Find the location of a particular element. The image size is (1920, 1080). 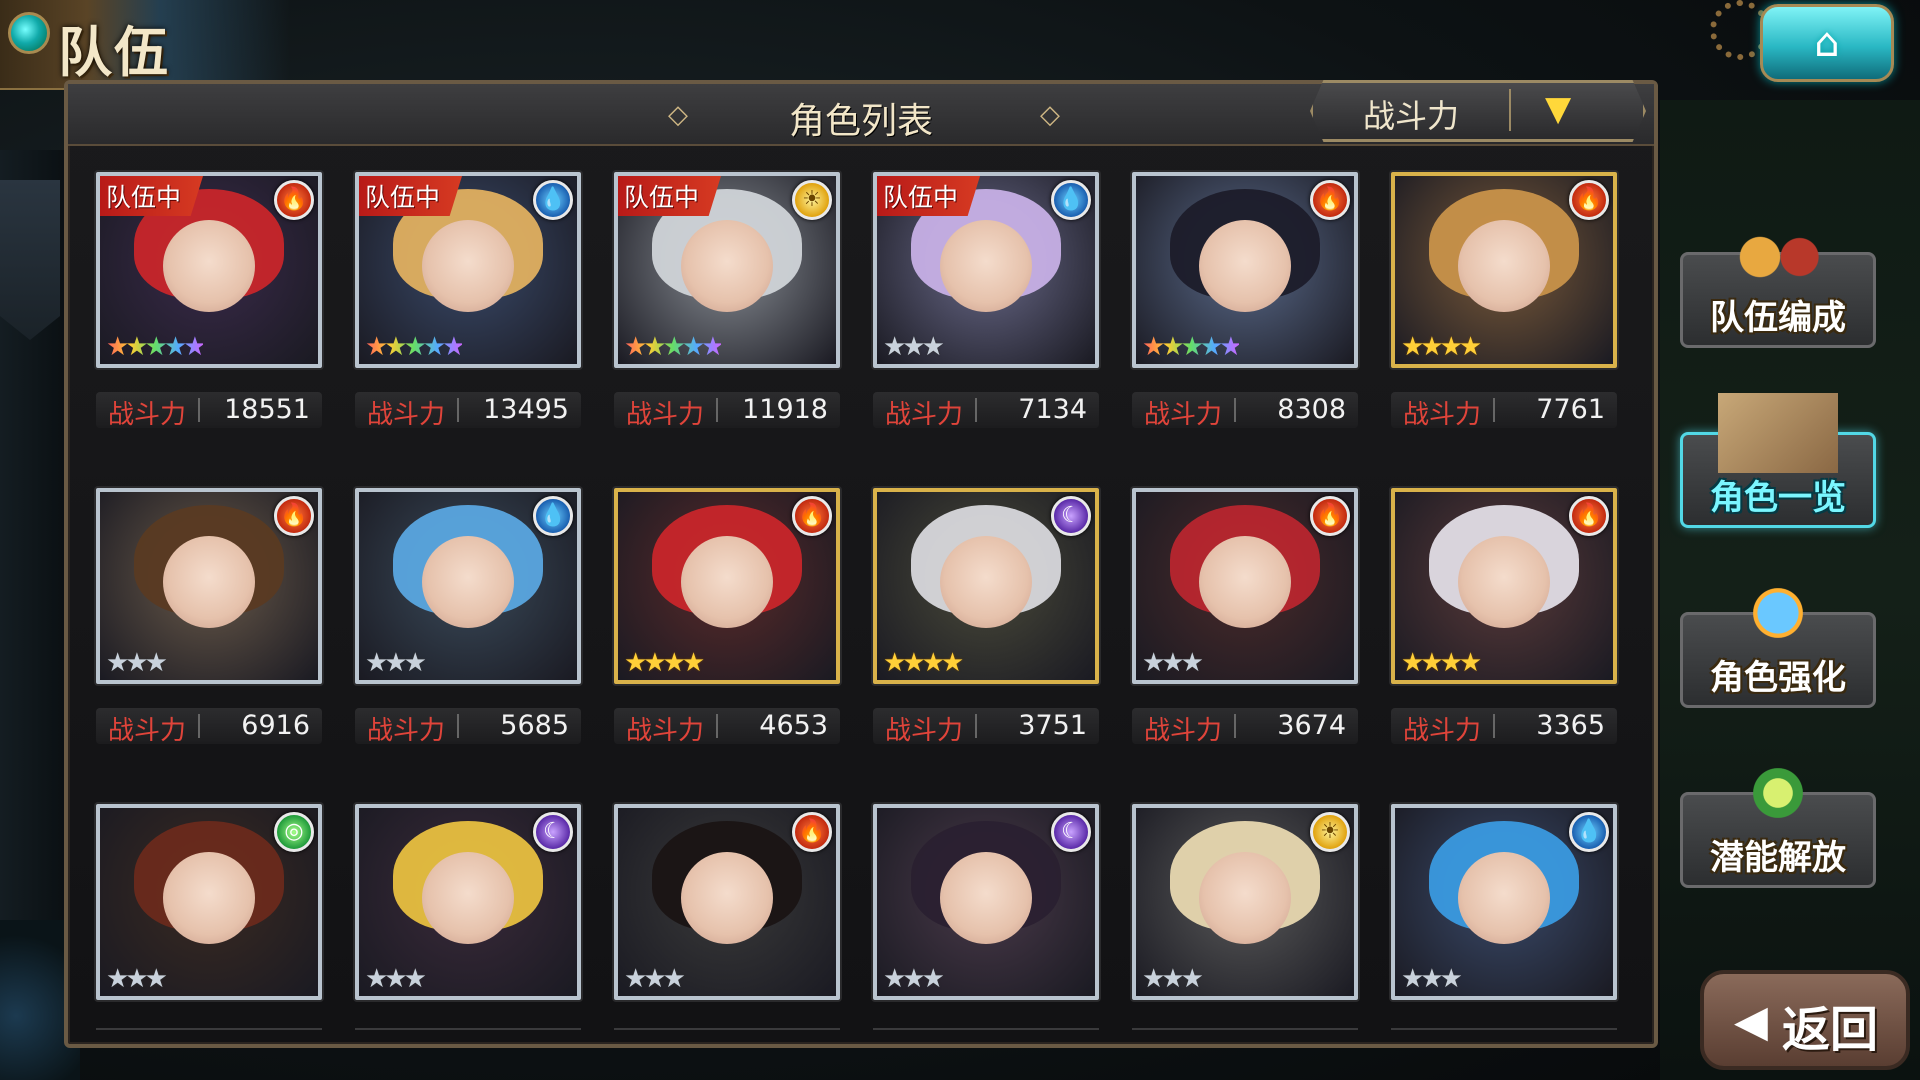

panel-title: 角色列表 is located at coordinates (861, 121).